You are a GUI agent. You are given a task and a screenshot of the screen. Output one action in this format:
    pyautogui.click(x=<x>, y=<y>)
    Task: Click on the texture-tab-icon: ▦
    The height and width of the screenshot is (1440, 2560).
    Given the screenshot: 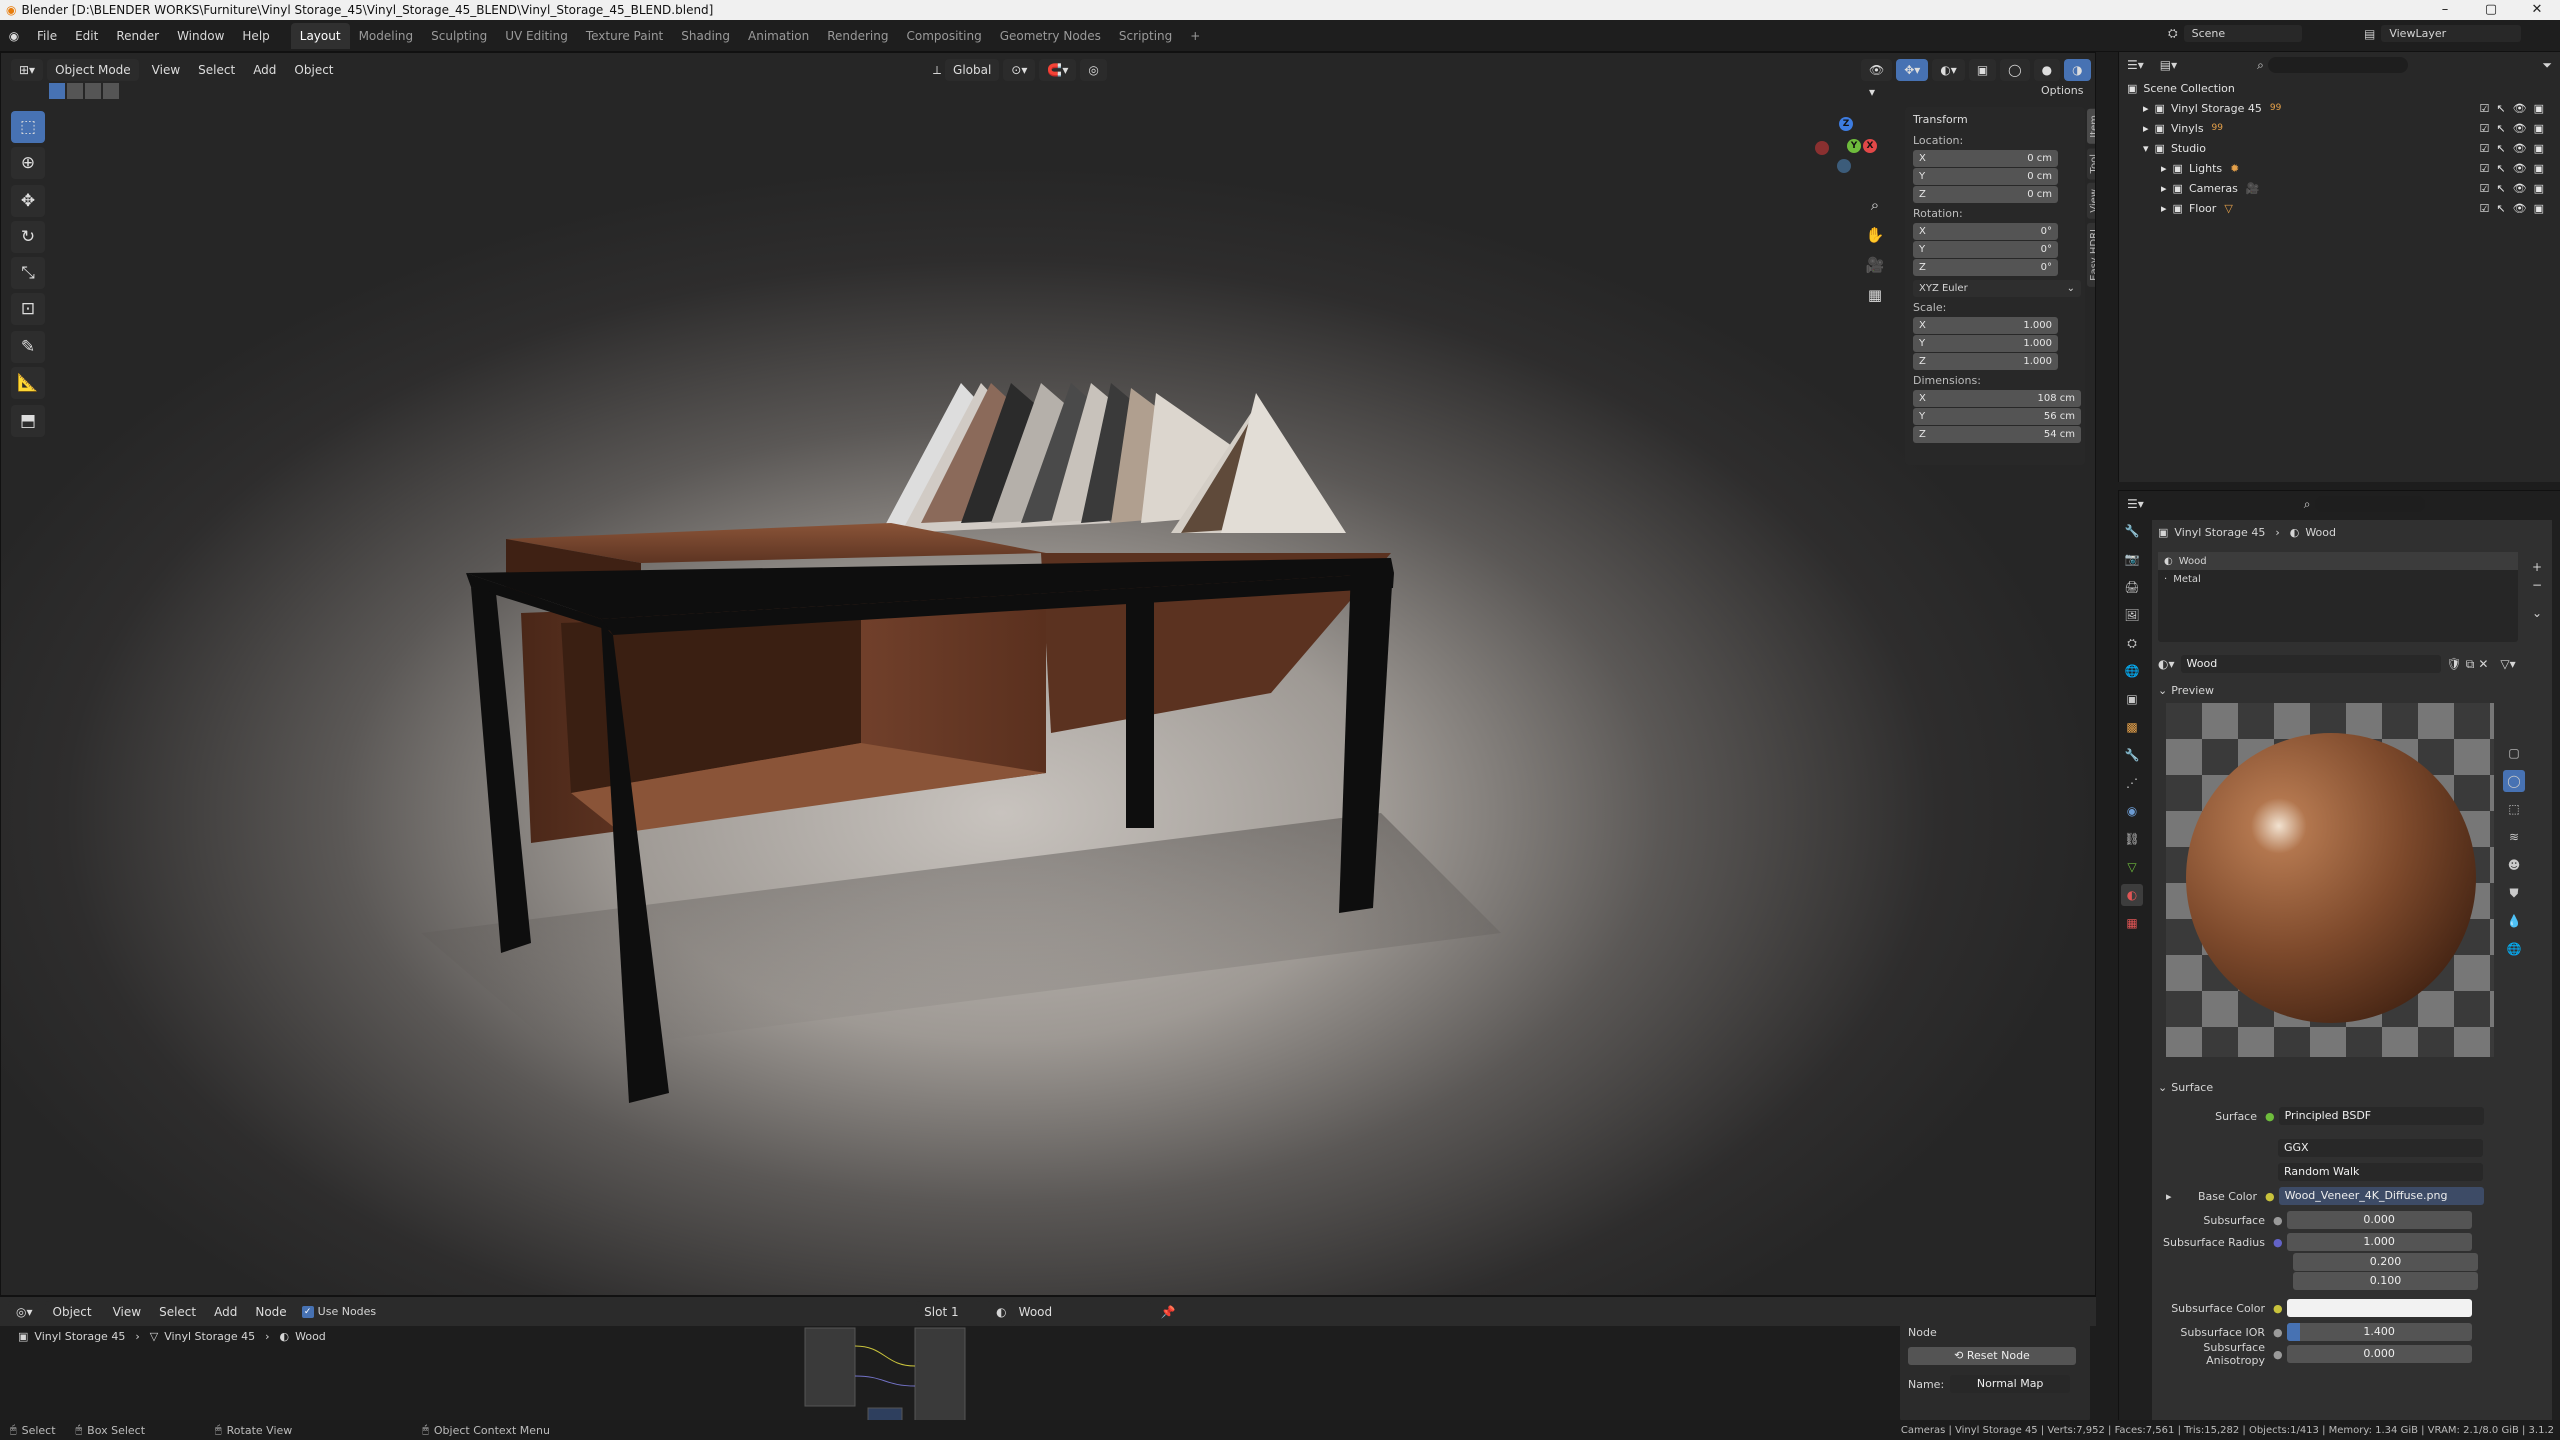 What is the action you would take?
    pyautogui.click(x=2132, y=923)
    